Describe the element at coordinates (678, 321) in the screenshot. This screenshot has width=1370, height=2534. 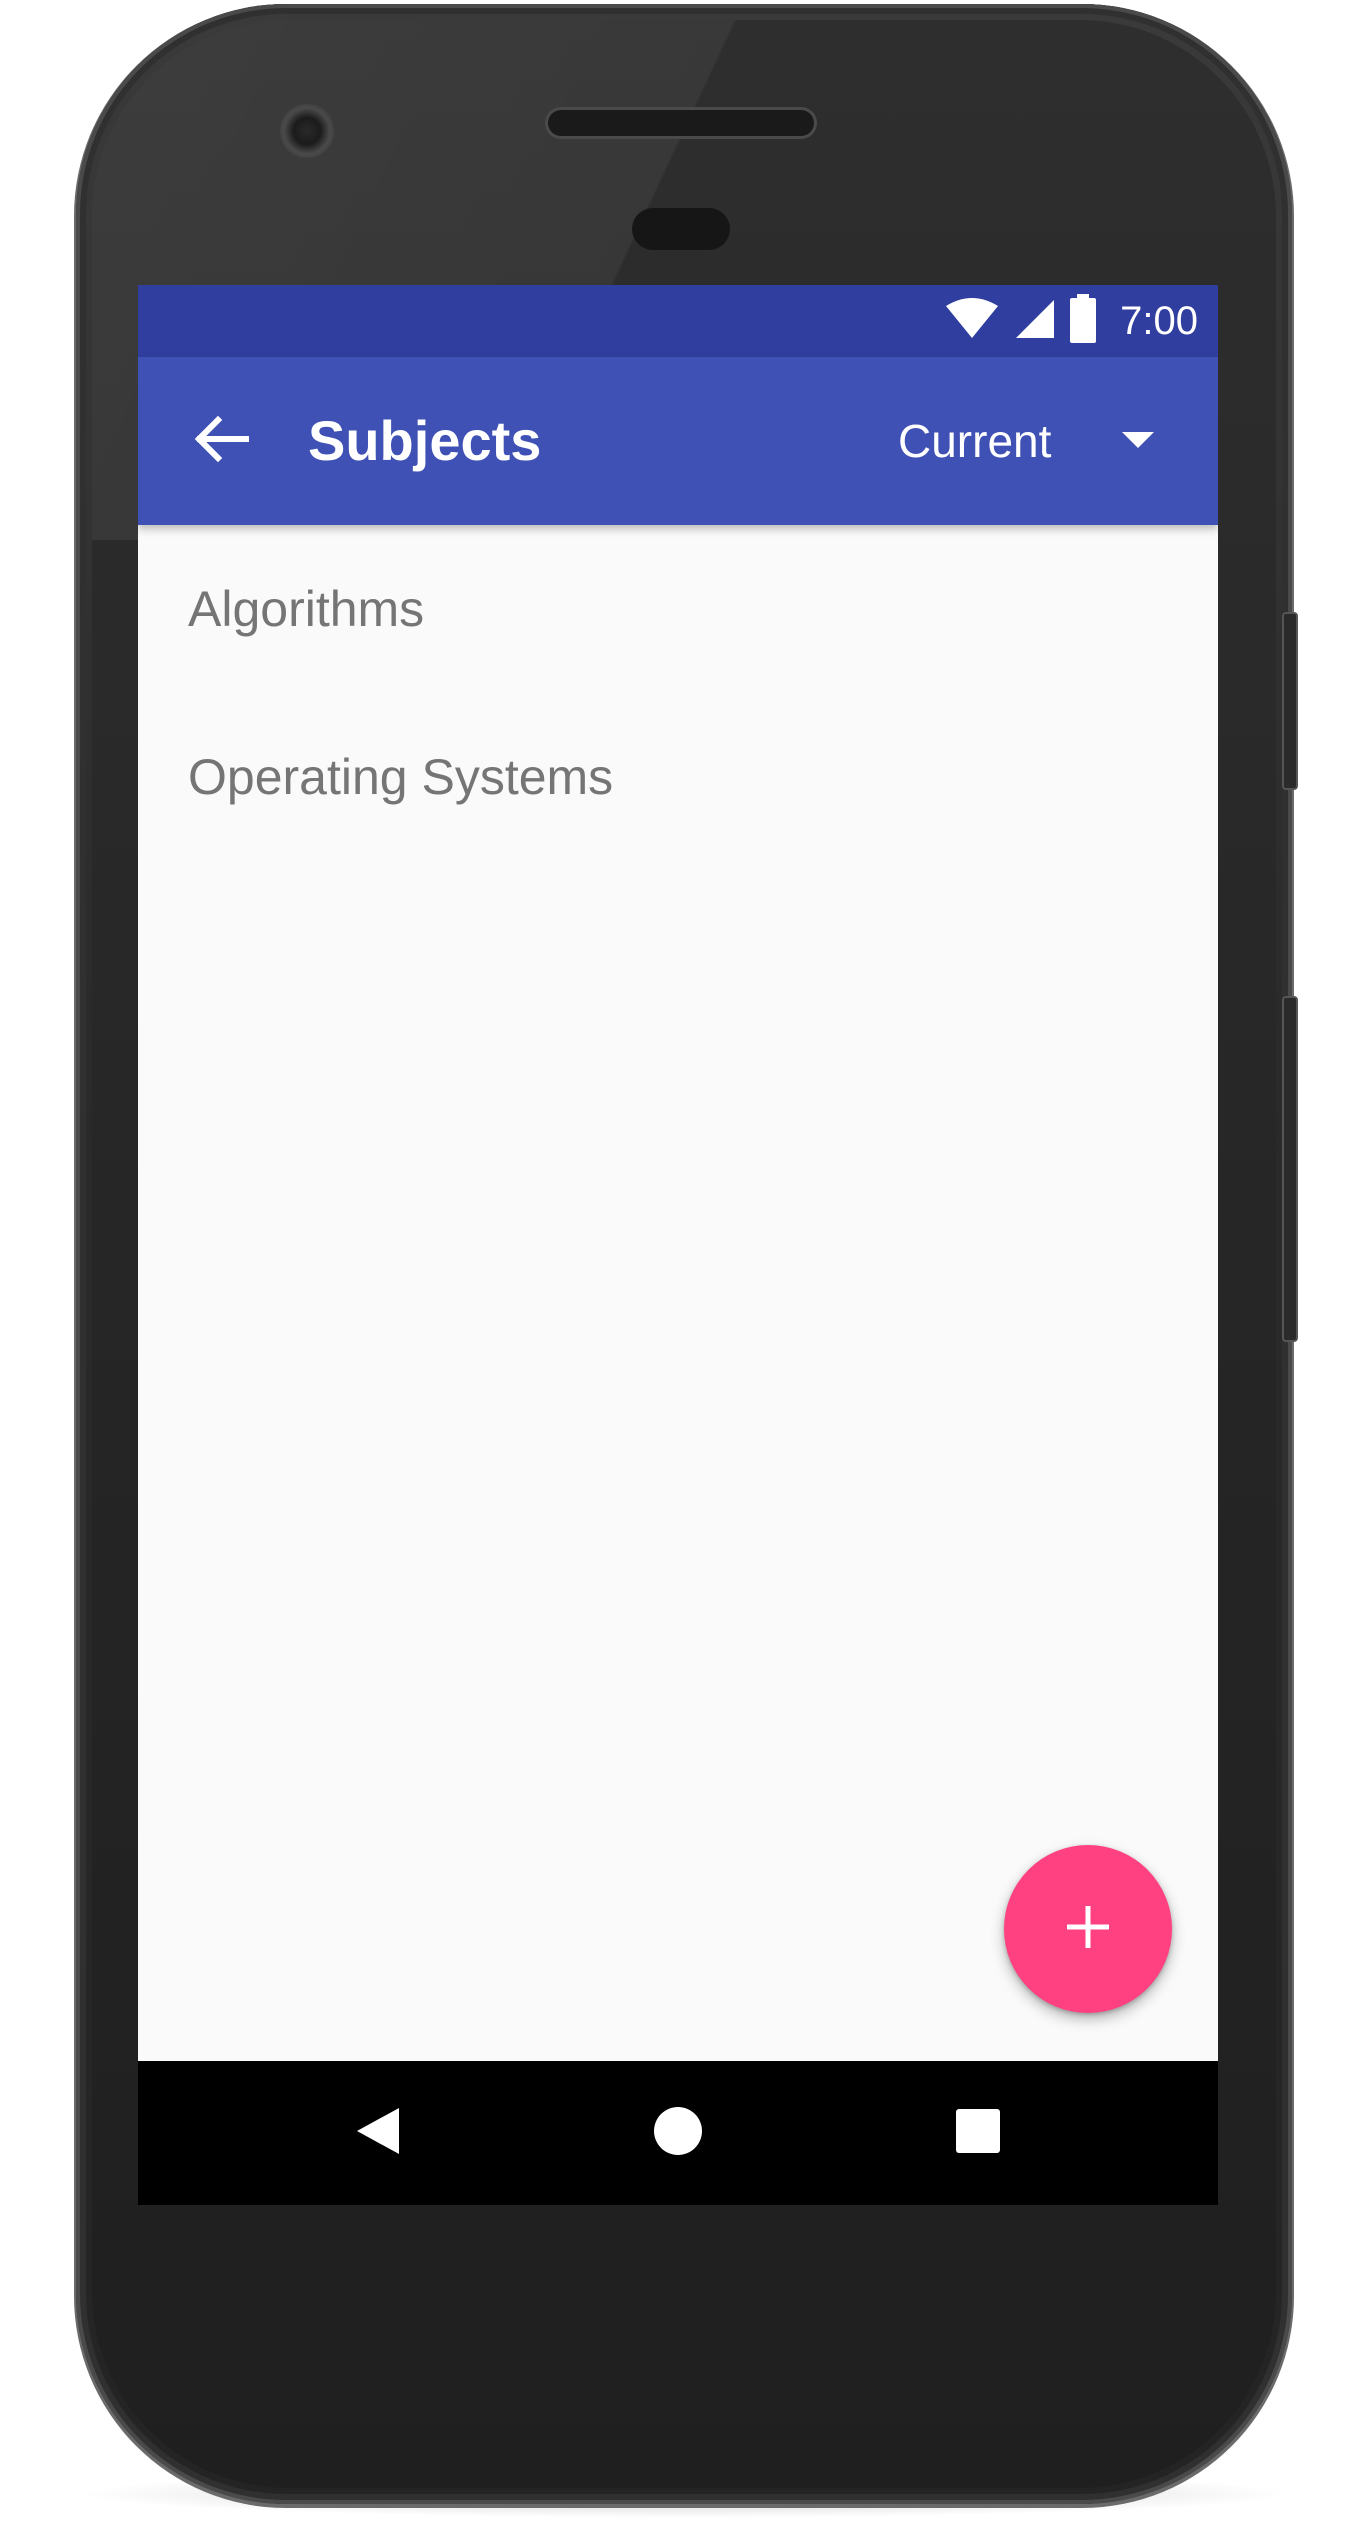
I see `status-bar: 7:00` at that location.